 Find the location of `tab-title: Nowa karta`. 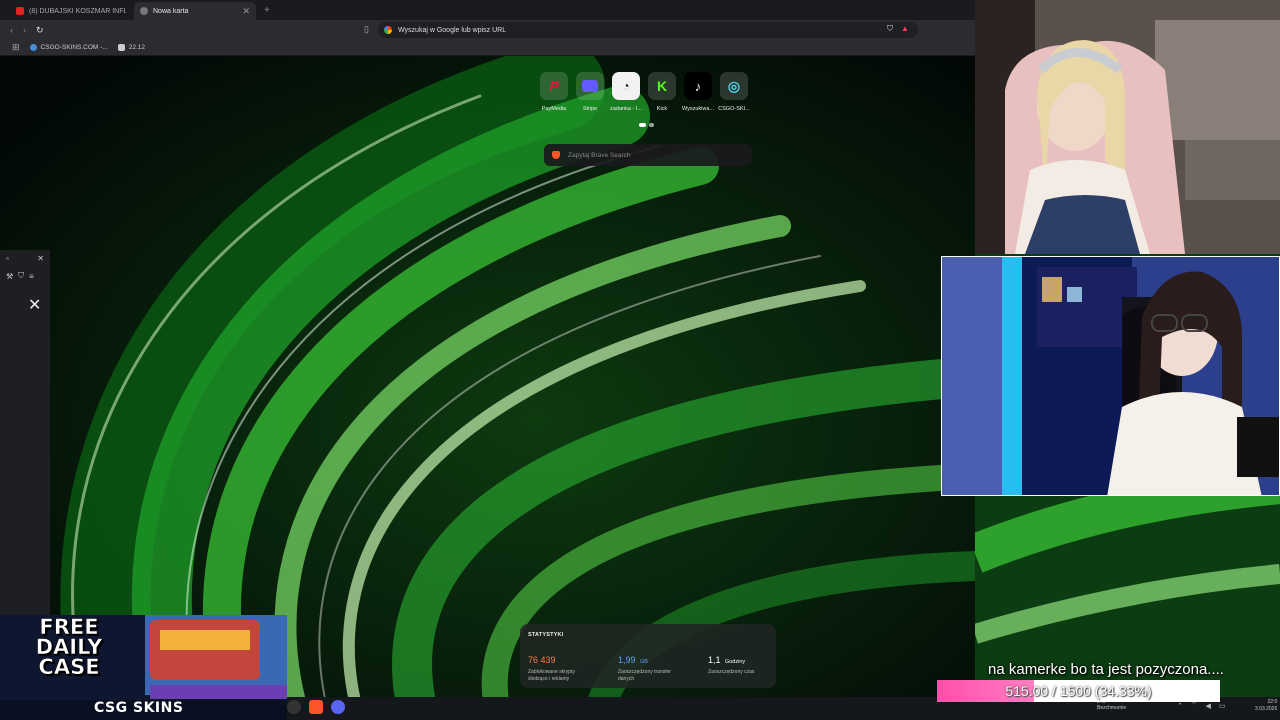

tab-title: Nowa karta is located at coordinates (171, 11).